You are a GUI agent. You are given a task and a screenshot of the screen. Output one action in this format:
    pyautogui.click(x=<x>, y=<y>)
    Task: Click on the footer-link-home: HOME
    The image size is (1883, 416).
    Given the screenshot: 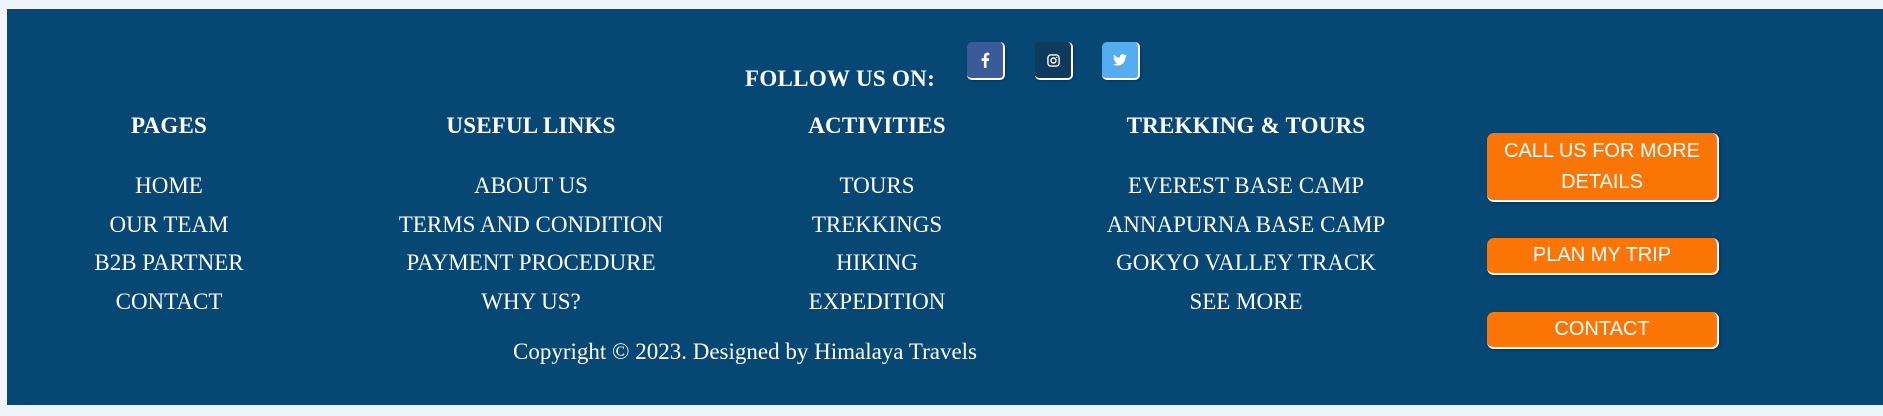 What is the action you would take?
    pyautogui.click(x=169, y=186)
    